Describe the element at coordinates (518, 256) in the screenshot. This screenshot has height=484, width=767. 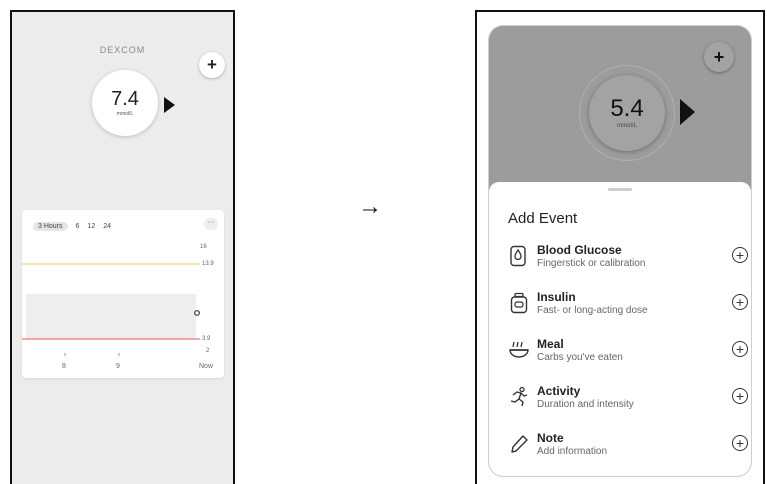
I see `blood-drop-meter-icon` at that location.